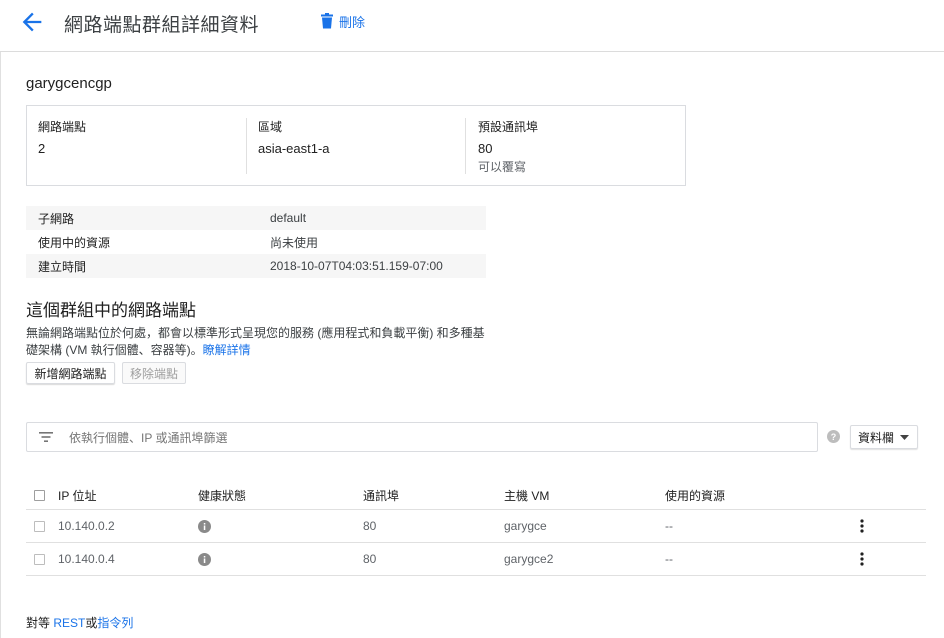  Describe the element at coordinates (62, 266) in the screenshot. I see `property-key: 建立時間` at that location.